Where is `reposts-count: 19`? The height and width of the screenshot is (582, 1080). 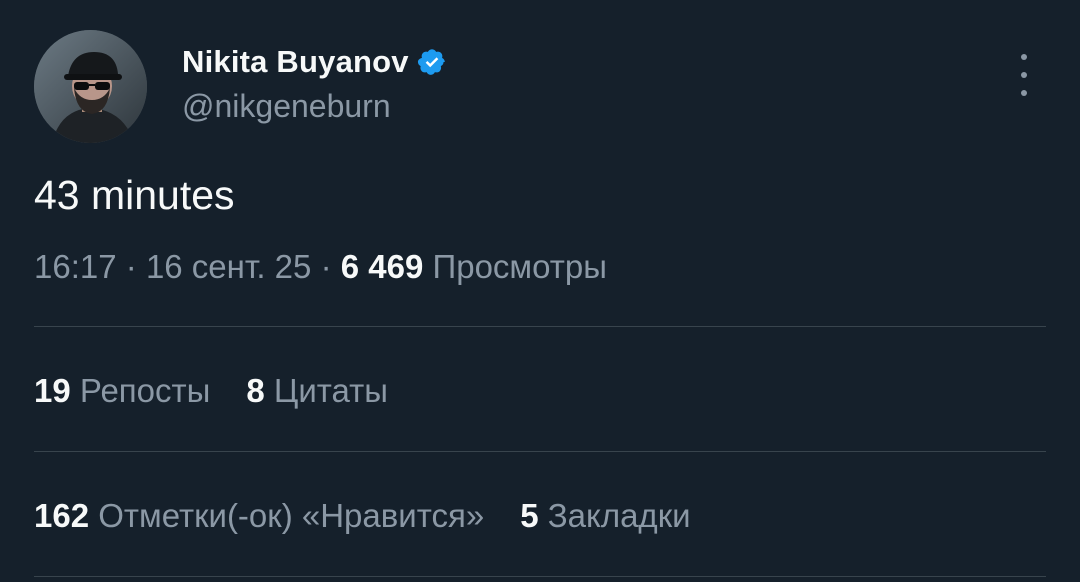
reposts-count: 19 is located at coordinates (52, 390).